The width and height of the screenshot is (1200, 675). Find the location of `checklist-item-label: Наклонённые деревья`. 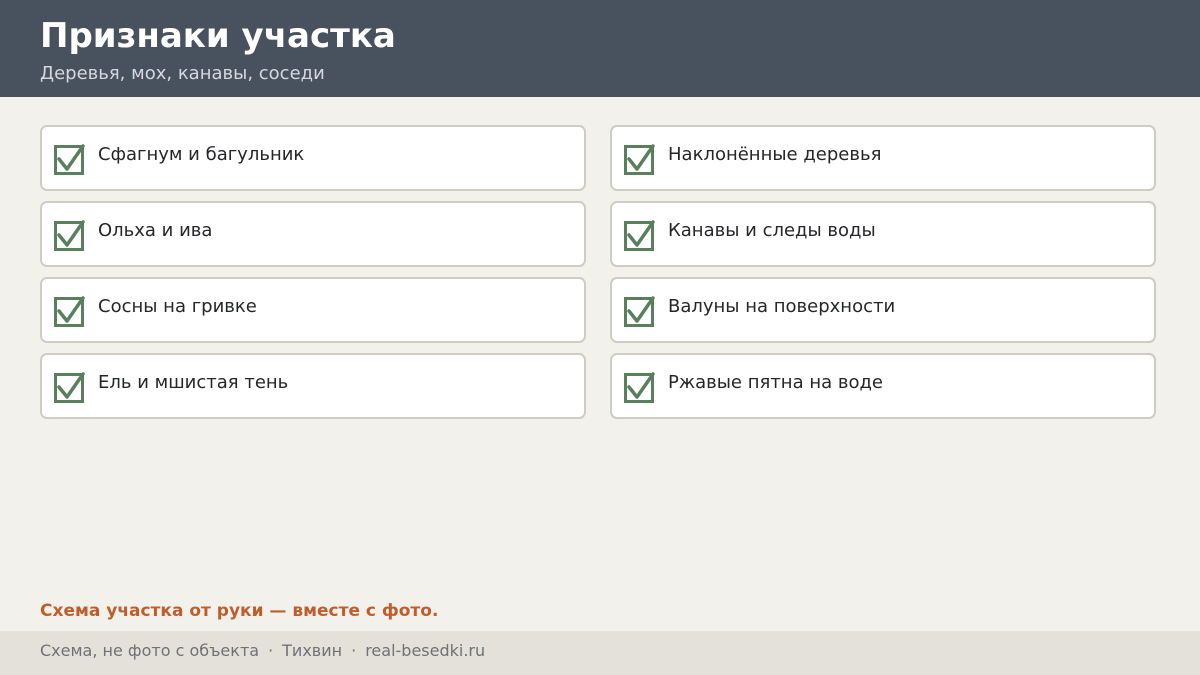

checklist-item-label: Наклонённые деревья is located at coordinates (775, 154).